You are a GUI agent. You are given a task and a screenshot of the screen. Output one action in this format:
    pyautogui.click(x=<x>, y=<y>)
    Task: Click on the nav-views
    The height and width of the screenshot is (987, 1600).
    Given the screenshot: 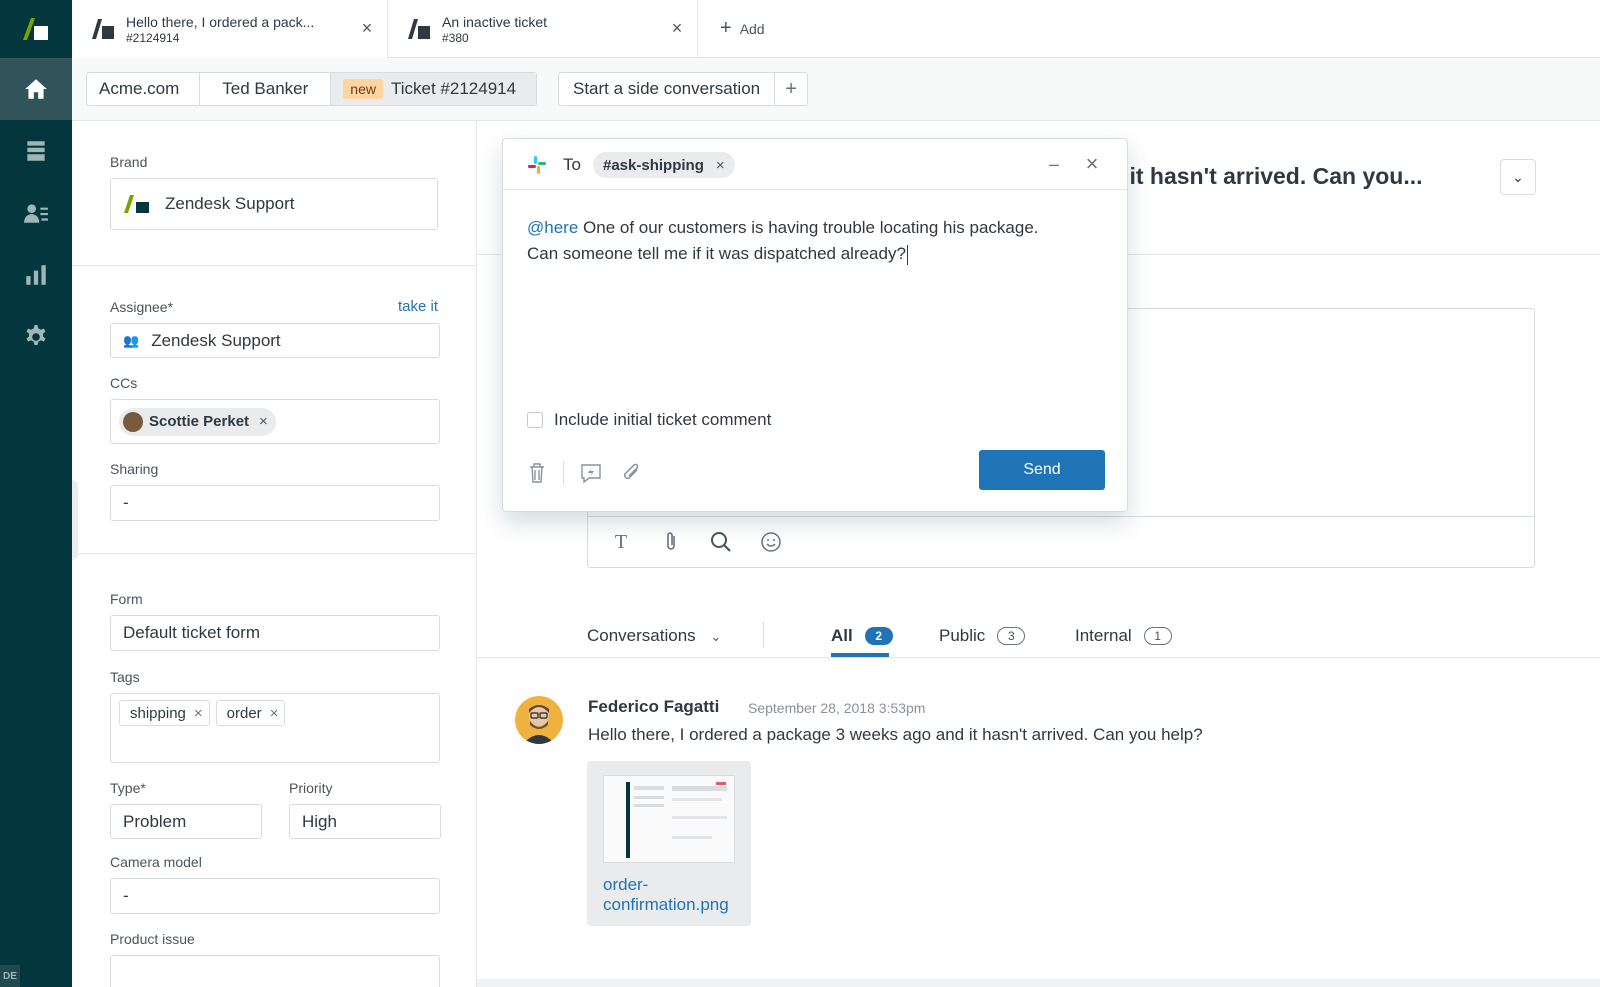 What is the action you would take?
    pyautogui.click(x=36, y=151)
    